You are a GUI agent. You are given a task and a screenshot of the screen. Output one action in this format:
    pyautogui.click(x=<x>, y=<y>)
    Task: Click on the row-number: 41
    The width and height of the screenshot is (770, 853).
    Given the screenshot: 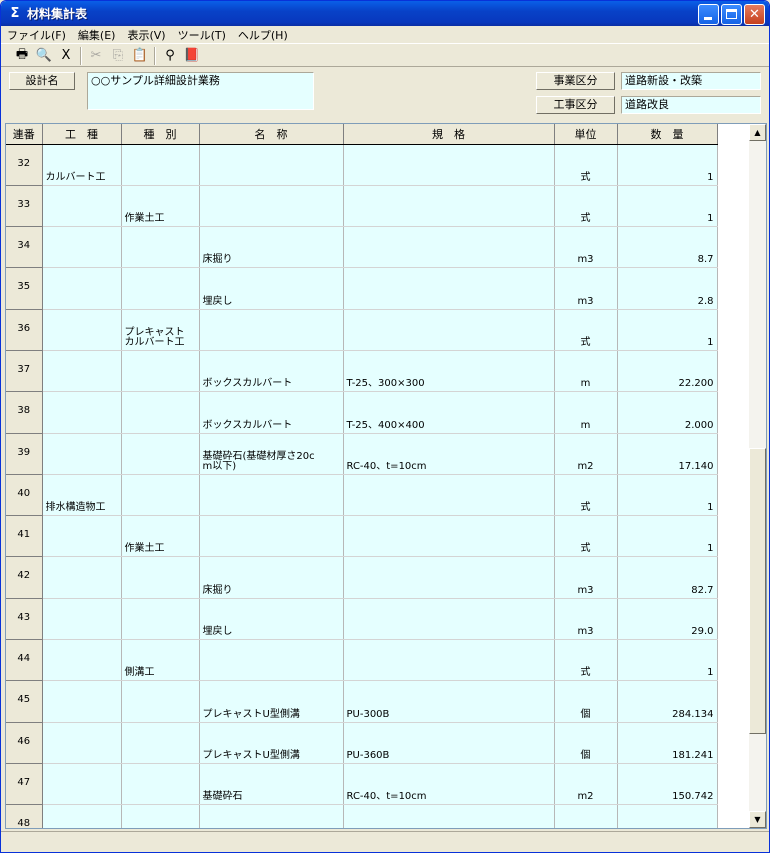 What is the action you would take?
    pyautogui.click(x=24, y=536)
    